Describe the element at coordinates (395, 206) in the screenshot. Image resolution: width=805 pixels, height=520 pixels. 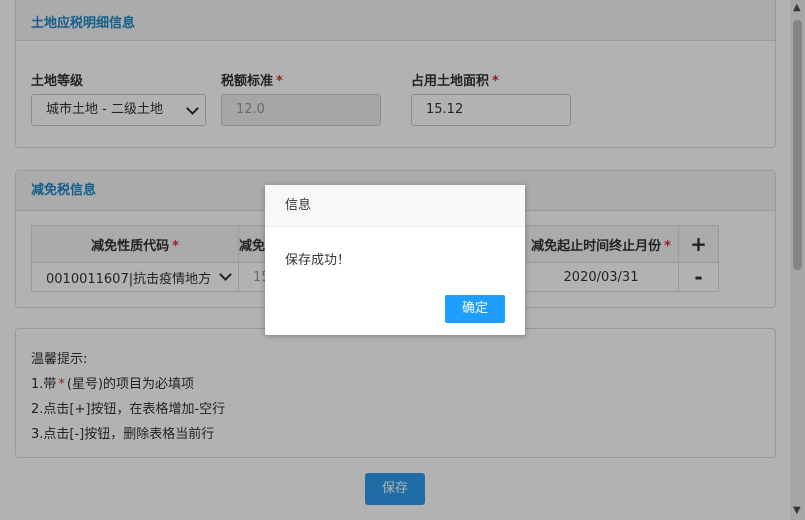
I see `dialog-title: 信息` at that location.